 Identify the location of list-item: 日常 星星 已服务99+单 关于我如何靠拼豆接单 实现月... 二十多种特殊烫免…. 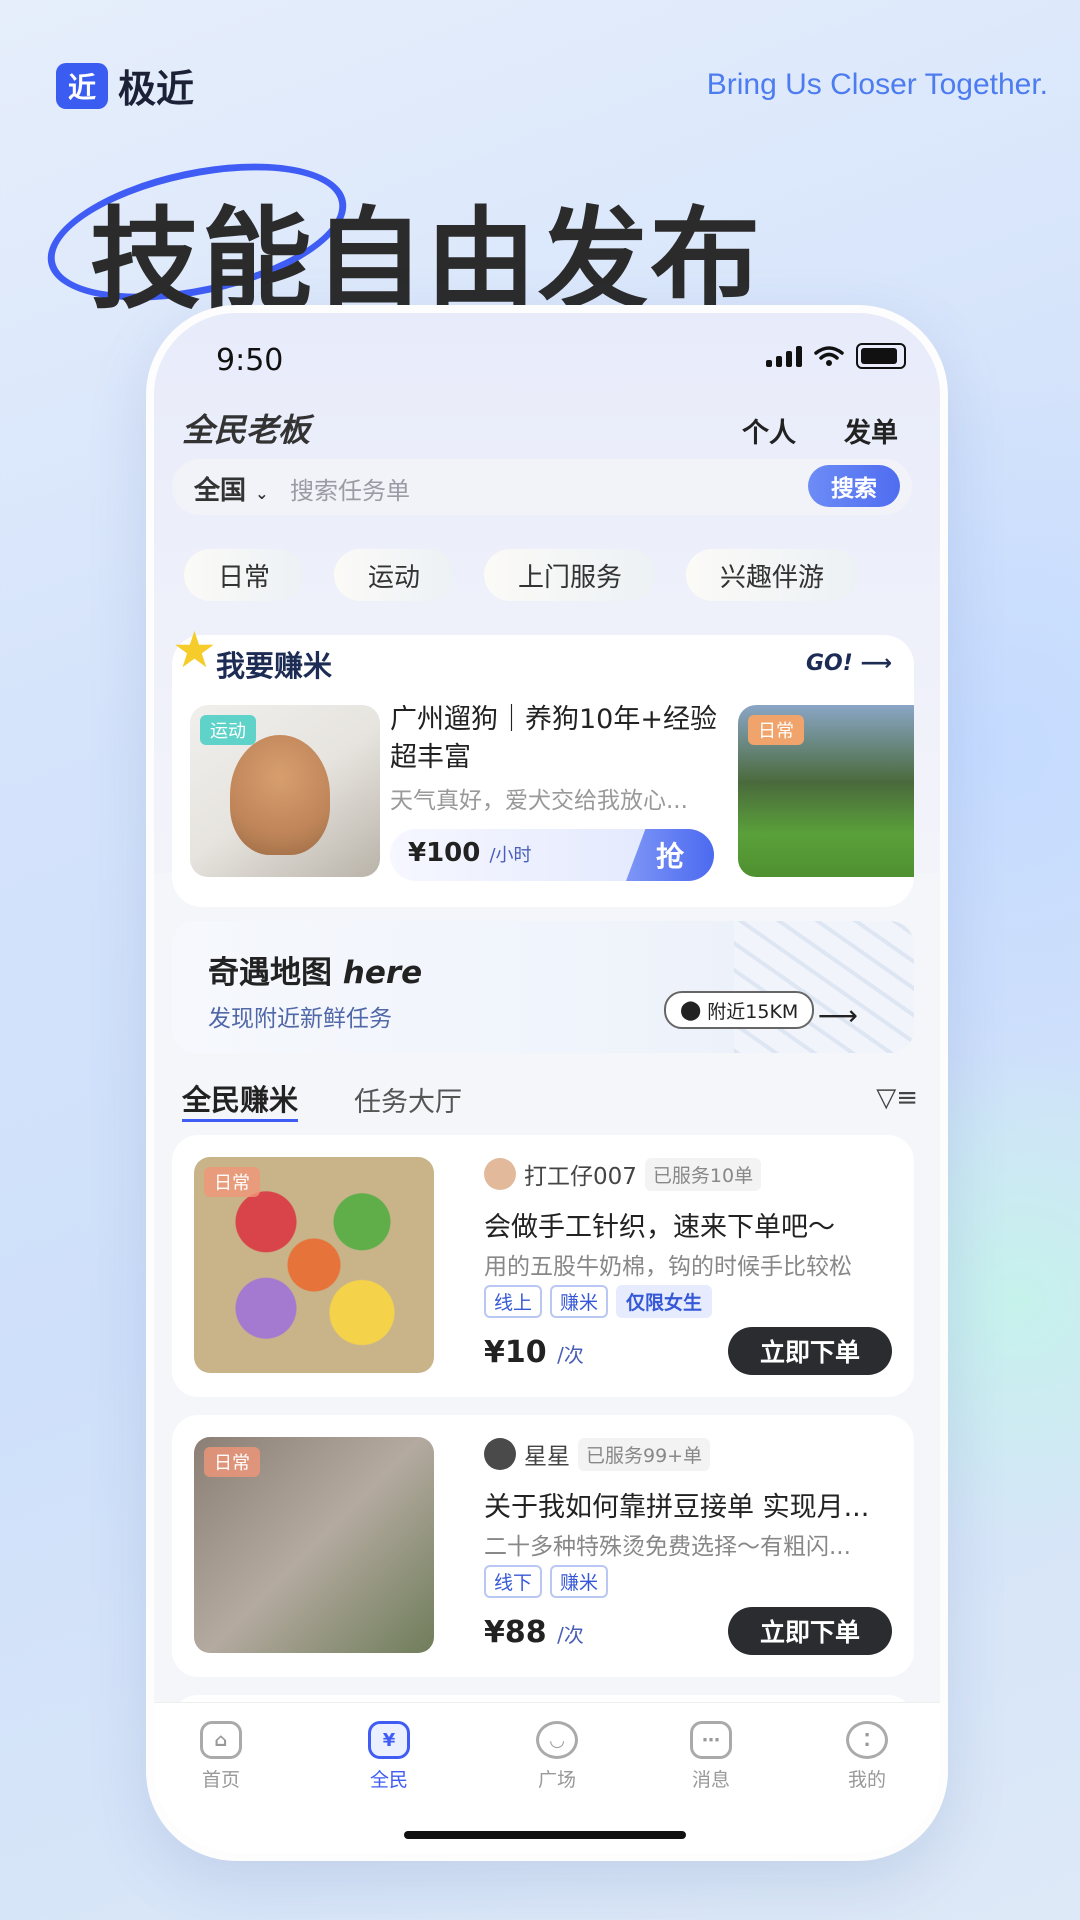
(543, 1546).